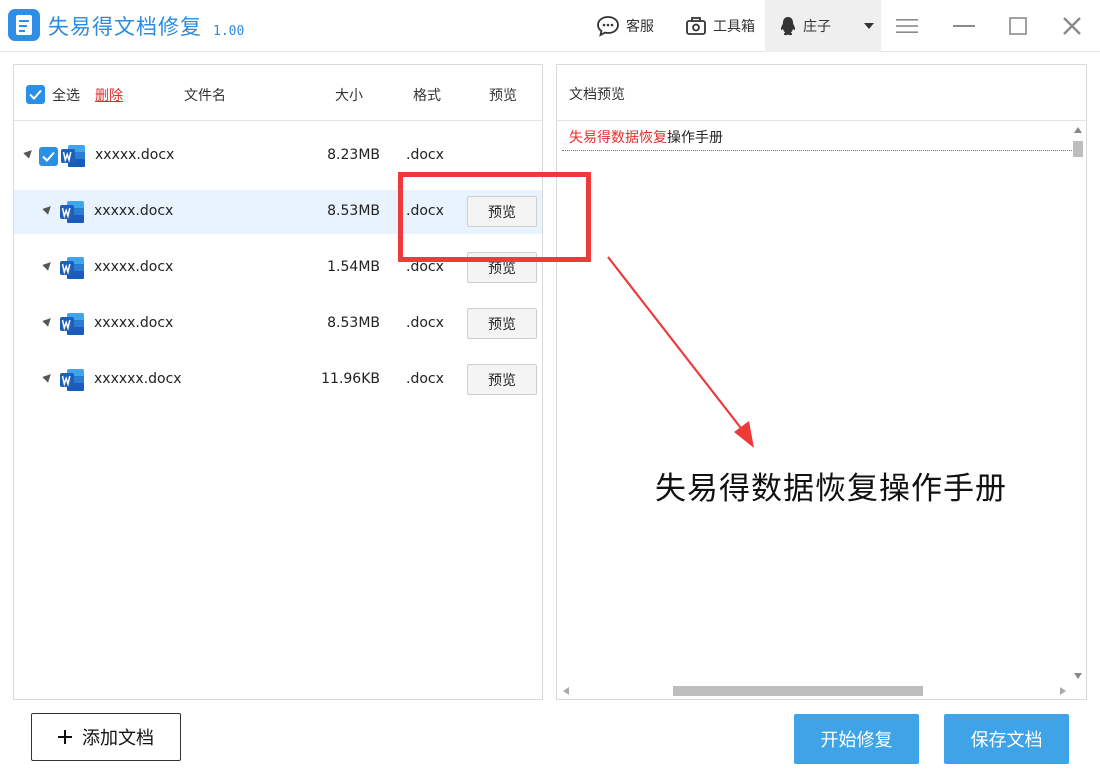 The image size is (1100, 775). What do you see at coordinates (109, 95) in the screenshot?
I see `delete-link: 删除` at bounding box center [109, 95].